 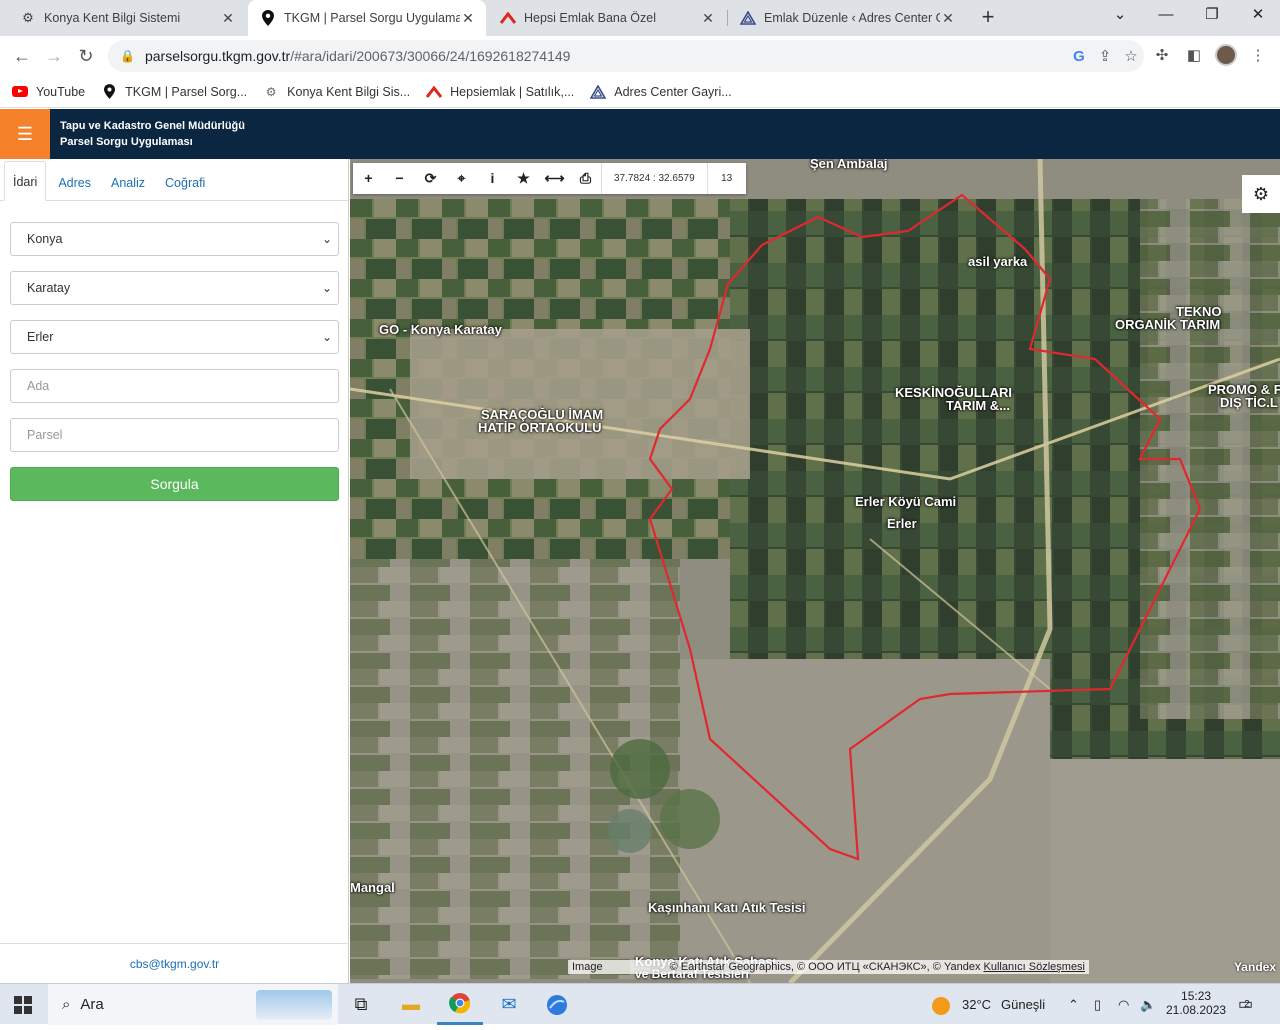 I want to click on chevron-up-icon: ⌃, so click(x=1073, y=1004).